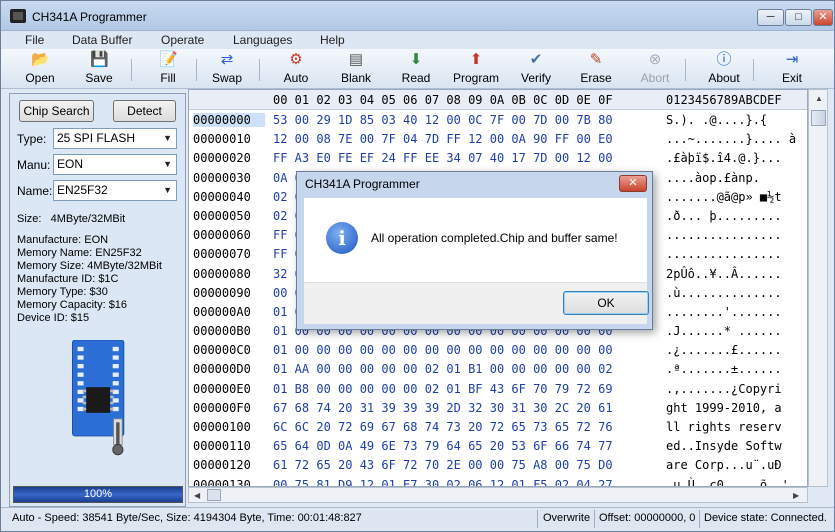 This screenshot has width=835, height=532. What do you see at coordinates (296, 59) in the screenshot?
I see `auto-icon: ⚙` at bounding box center [296, 59].